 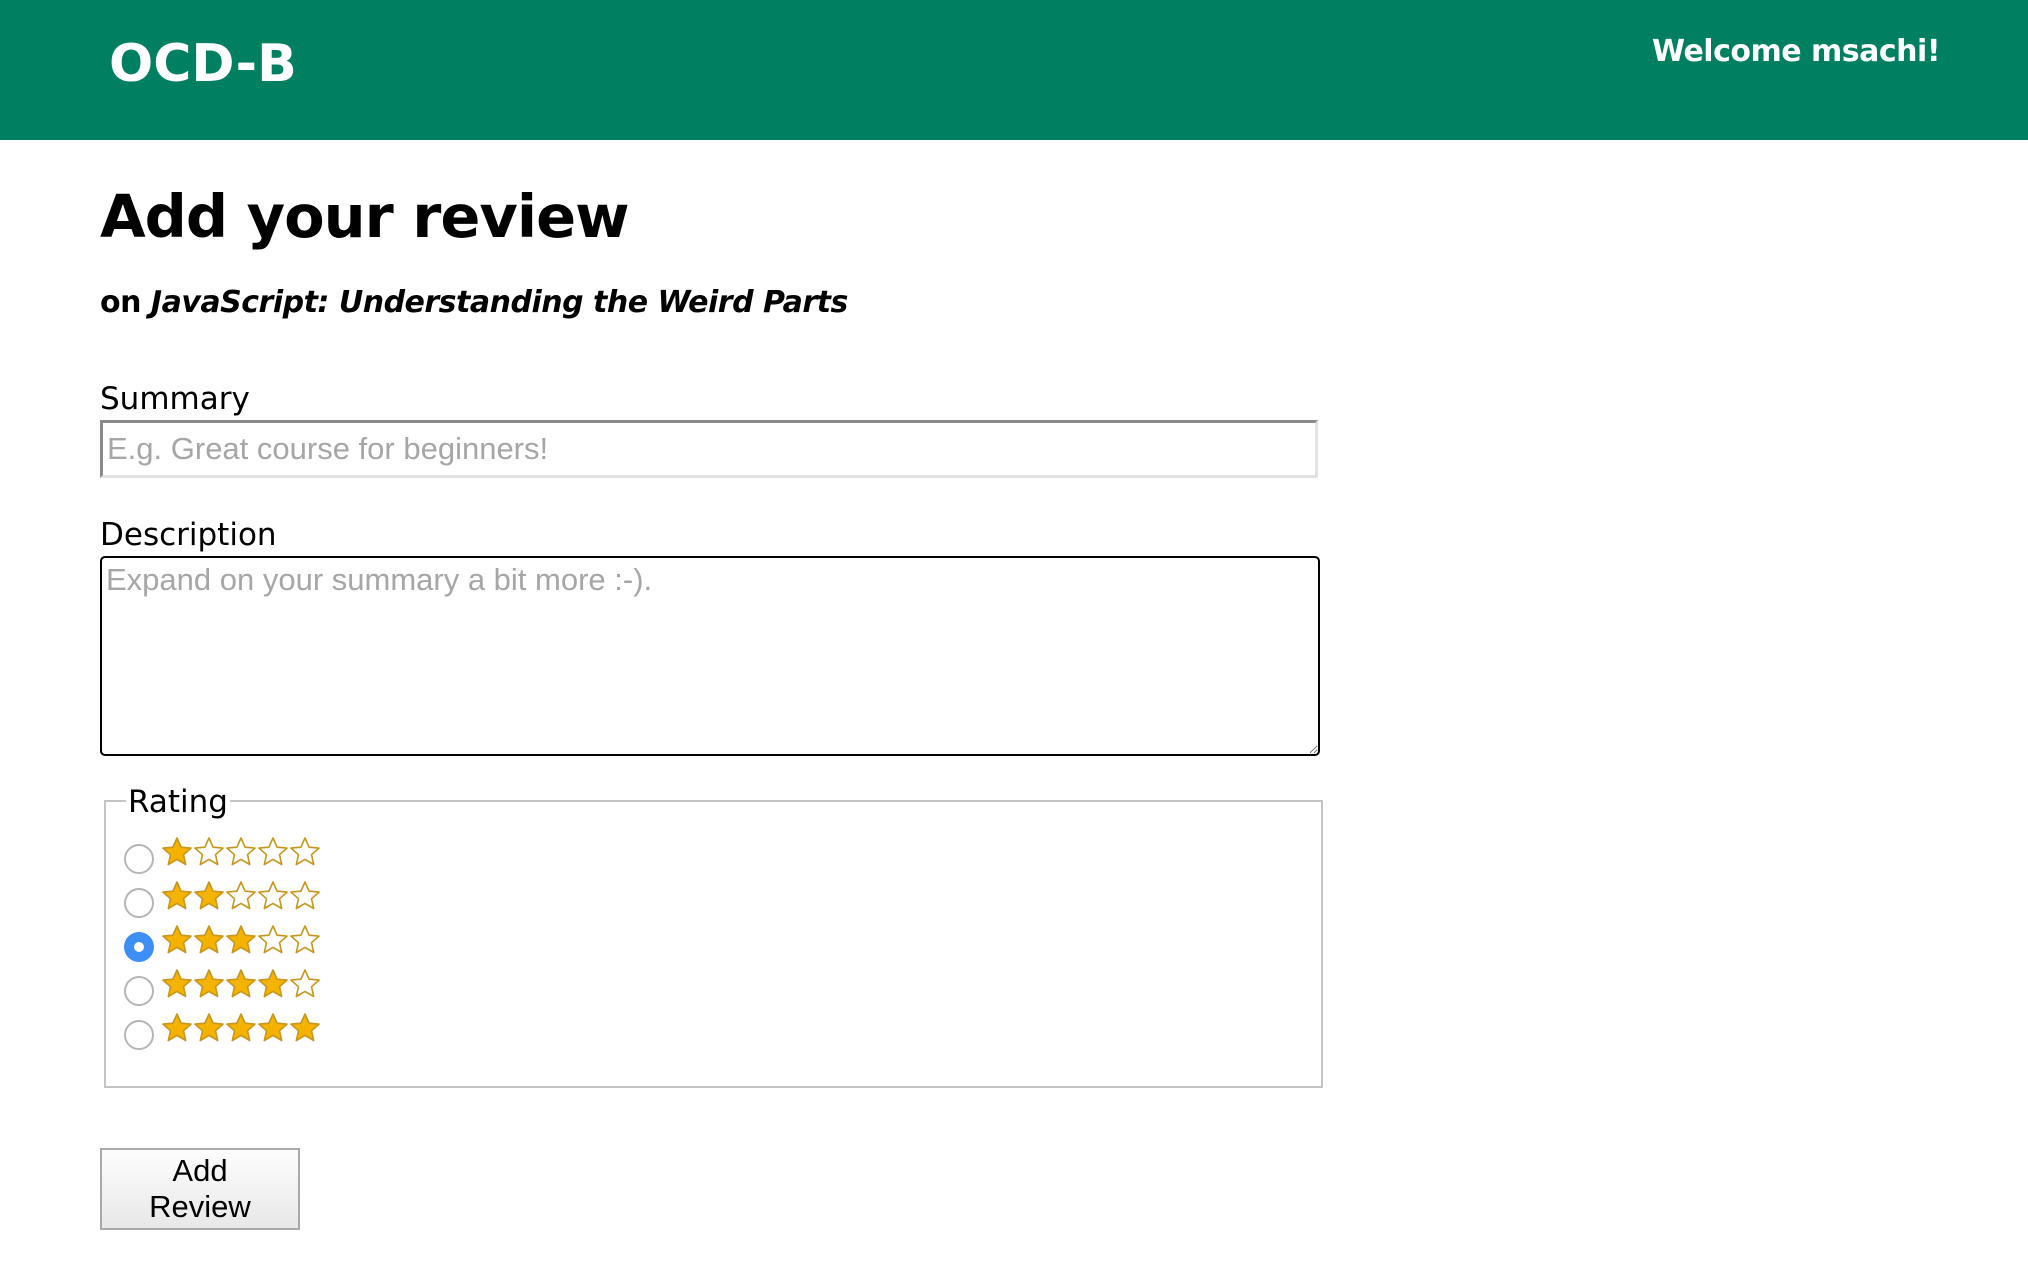 What do you see at coordinates (713, 936) in the screenshot?
I see `rating-fieldset: Rating` at bounding box center [713, 936].